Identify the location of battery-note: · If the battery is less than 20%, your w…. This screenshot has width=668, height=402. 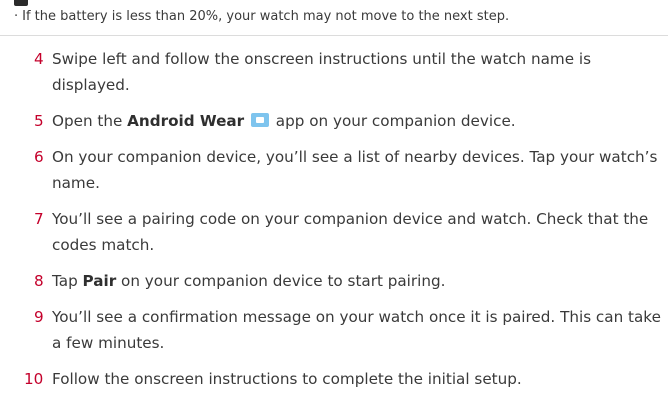
(261, 17).